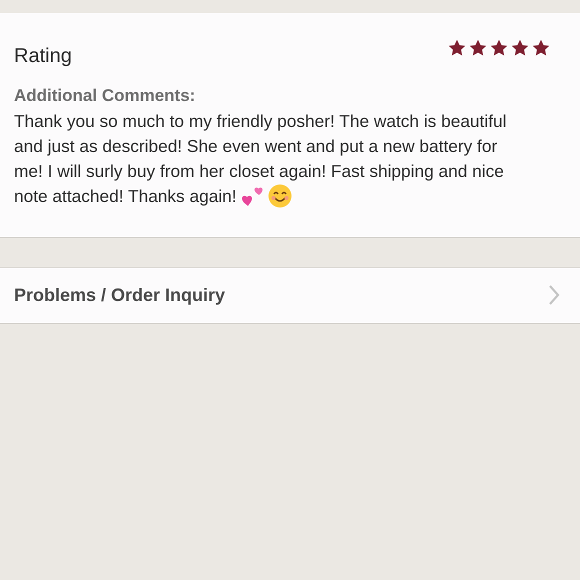  What do you see at coordinates (290, 295) in the screenshot?
I see `order-inquiry-link: Problems / Order Inquiry` at bounding box center [290, 295].